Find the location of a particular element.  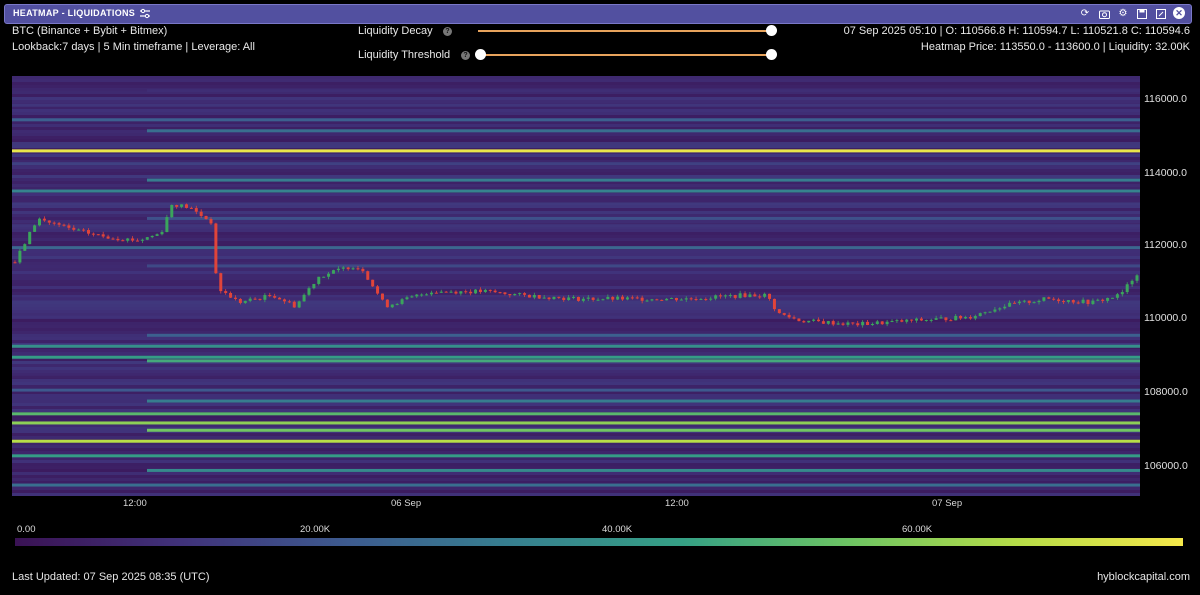

filter-icon is located at coordinates (145, 16).